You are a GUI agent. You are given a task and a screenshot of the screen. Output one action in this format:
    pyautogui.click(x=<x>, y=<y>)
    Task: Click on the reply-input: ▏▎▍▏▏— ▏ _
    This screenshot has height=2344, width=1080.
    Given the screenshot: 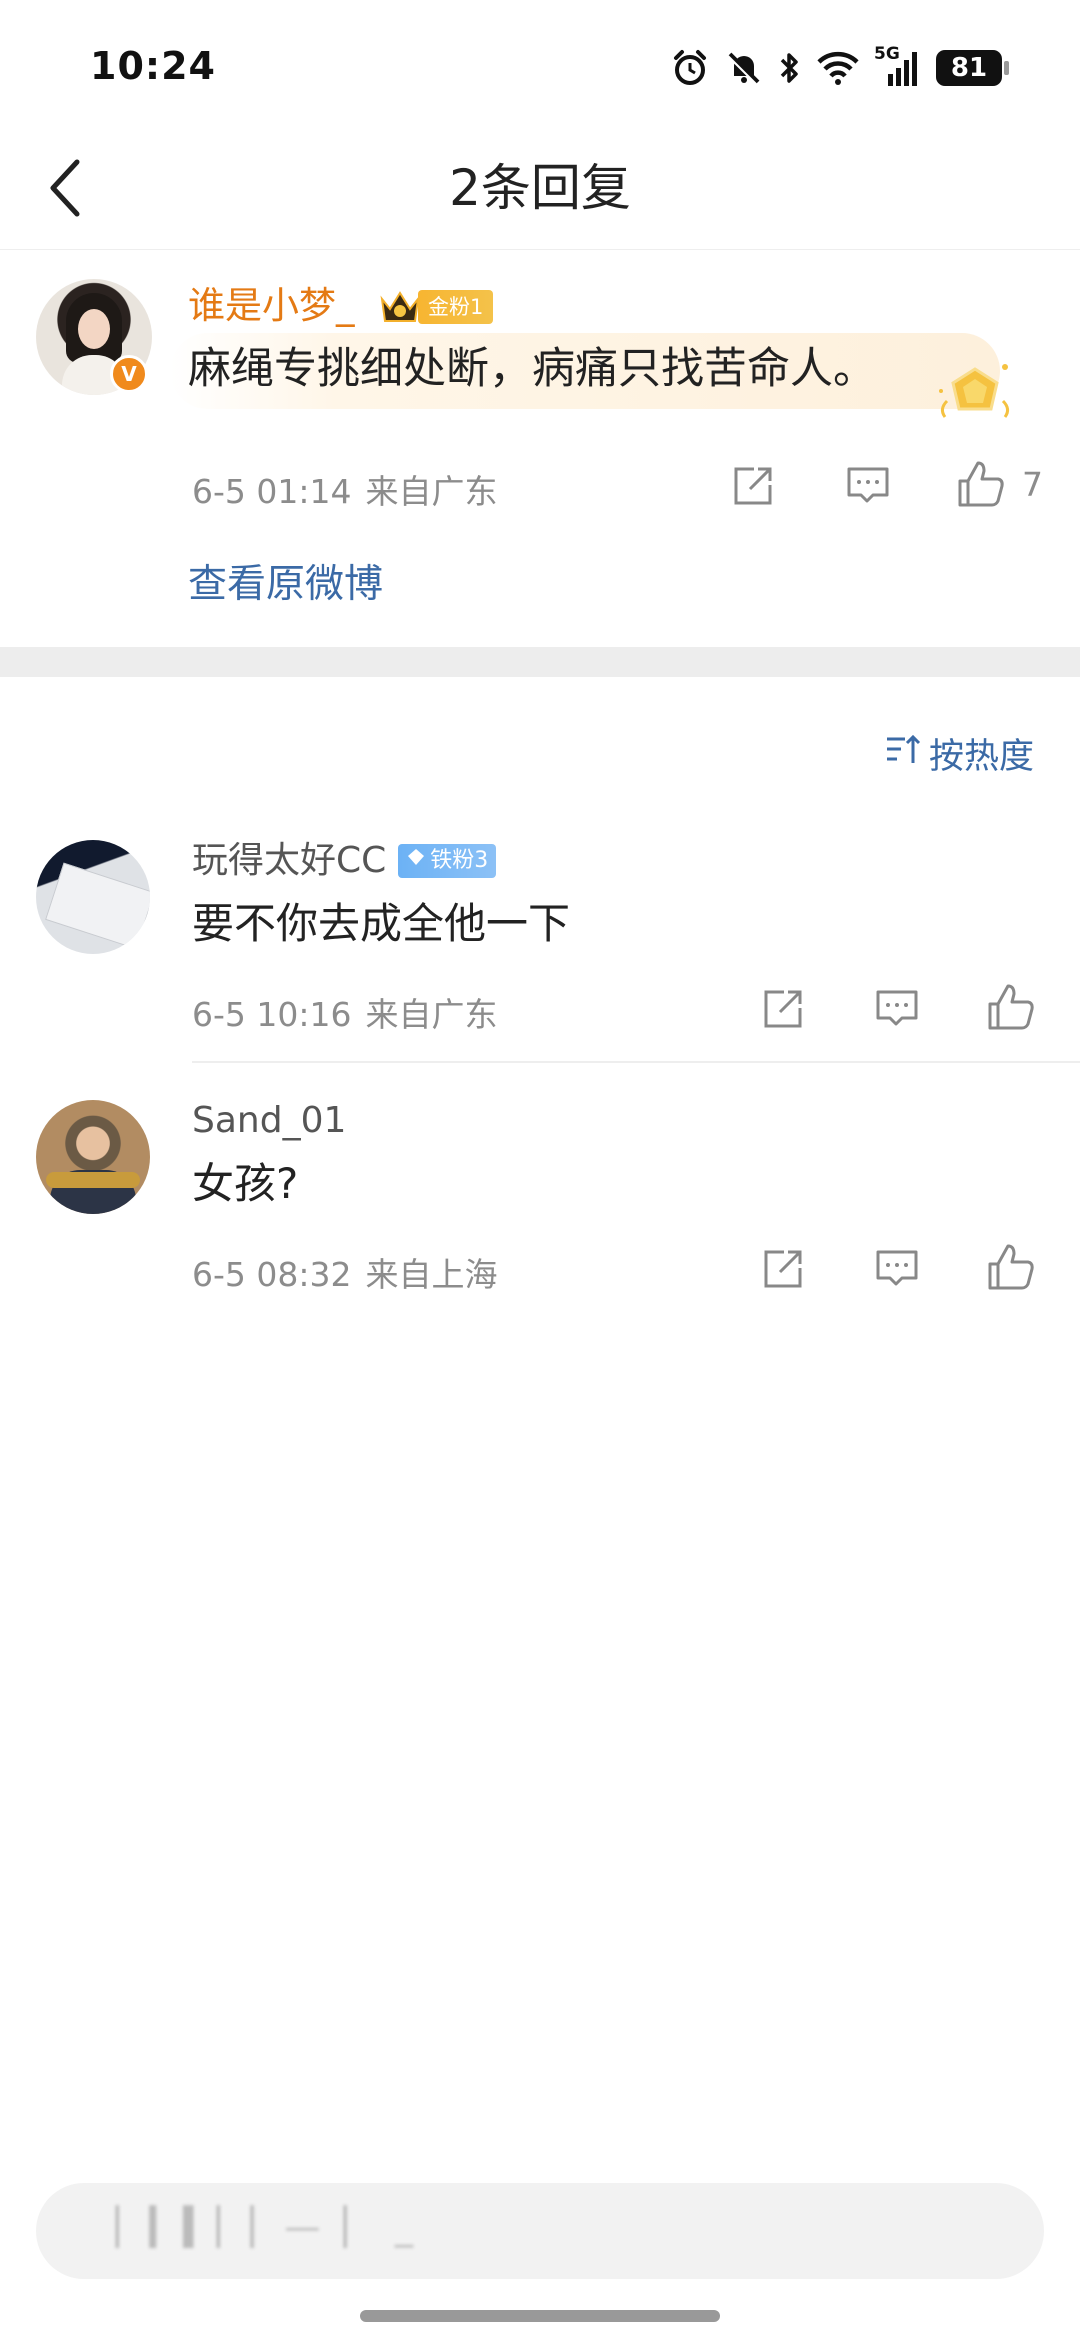 What is the action you would take?
    pyautogui.click(x=540, y=2231)
    